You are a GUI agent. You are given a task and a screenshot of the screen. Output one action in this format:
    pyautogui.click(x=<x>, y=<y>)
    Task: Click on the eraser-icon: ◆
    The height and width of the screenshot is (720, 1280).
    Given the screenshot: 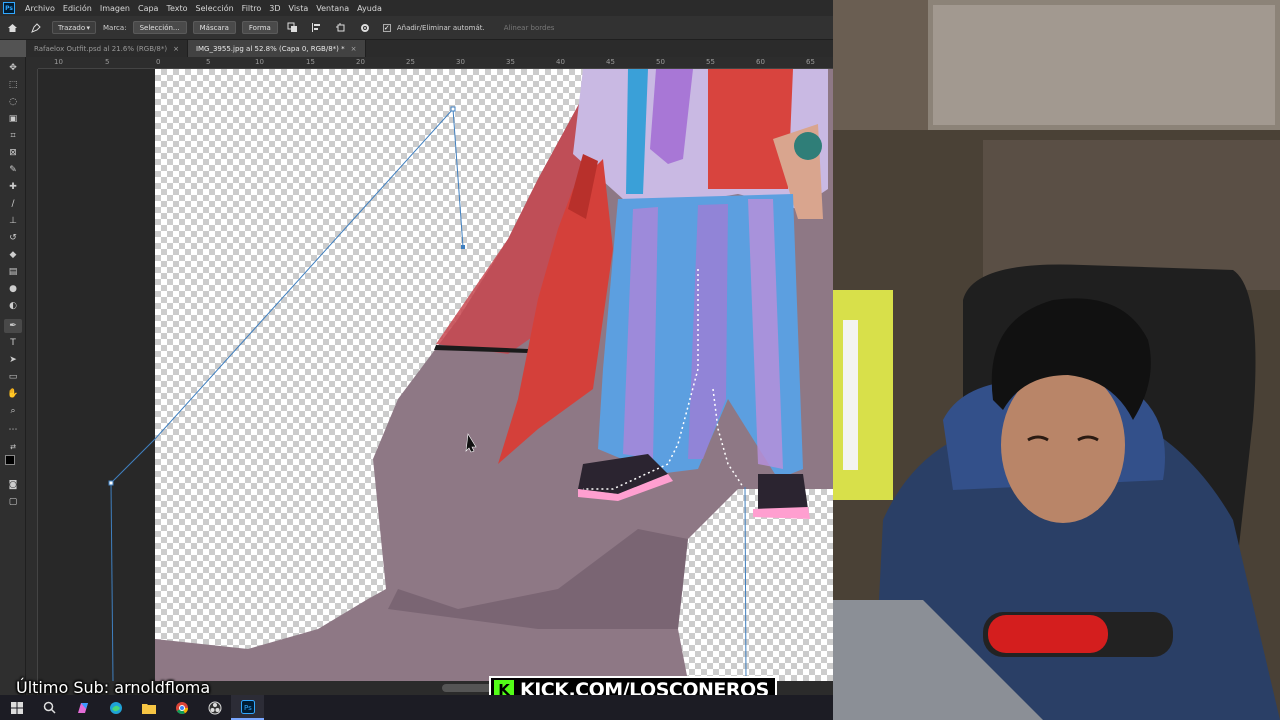 What is the action you would take?
    pyautogui.click(x=13, y=255)
    